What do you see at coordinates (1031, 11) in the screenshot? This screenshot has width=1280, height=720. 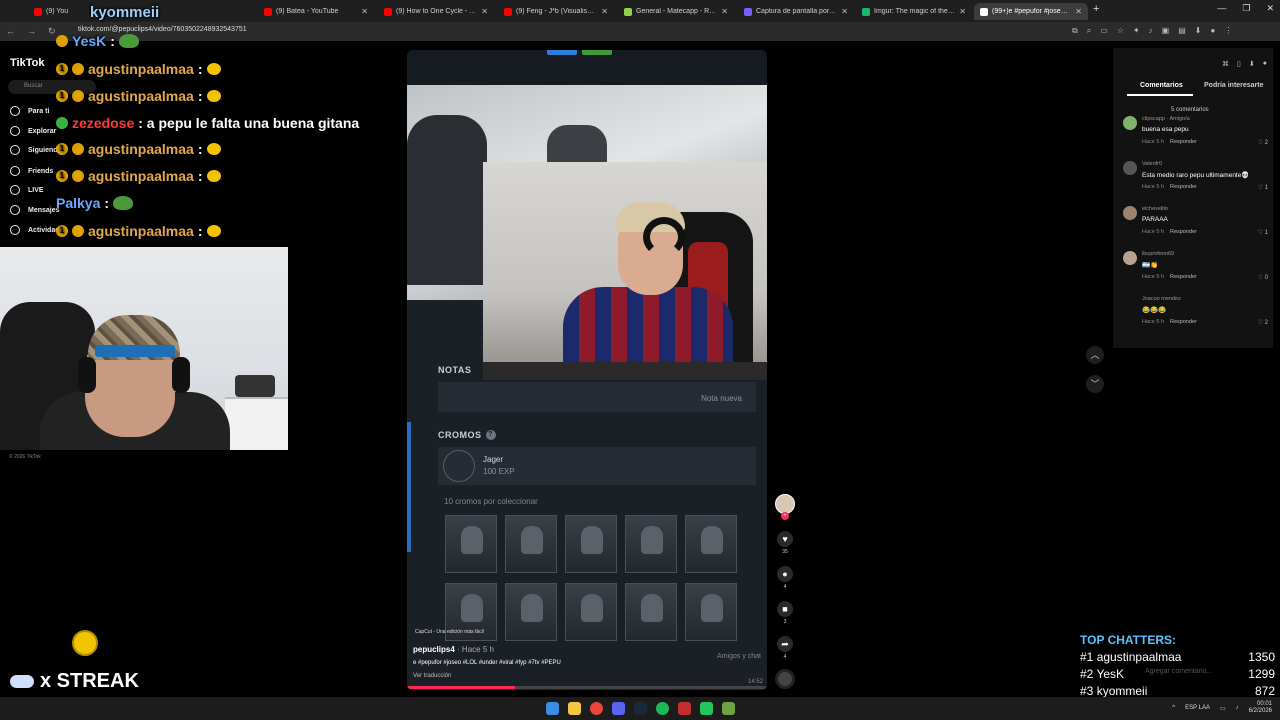 I see `browser-tab-active: (99+)e #pepufor #joseo #LOL # ✕` at bounding box center [1031, 11].